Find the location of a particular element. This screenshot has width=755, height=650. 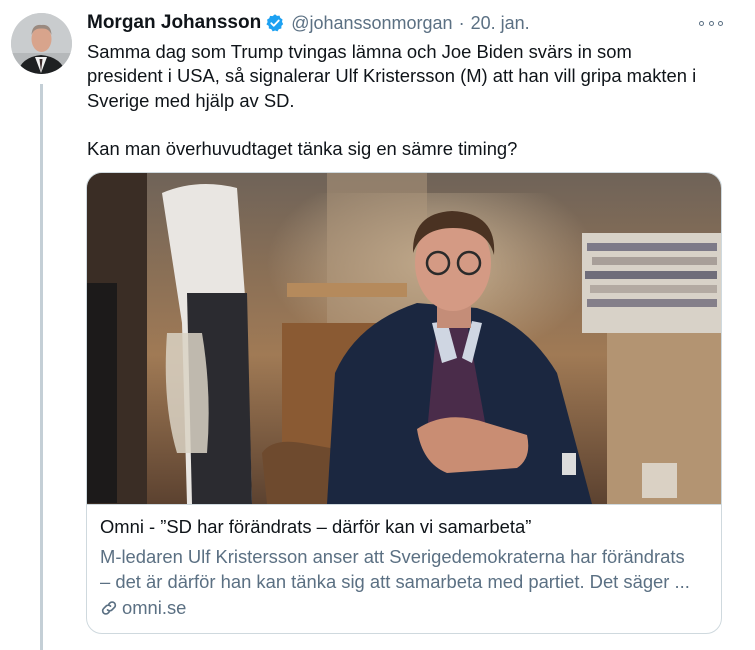

thread-line is located at coordinates (41, 367).